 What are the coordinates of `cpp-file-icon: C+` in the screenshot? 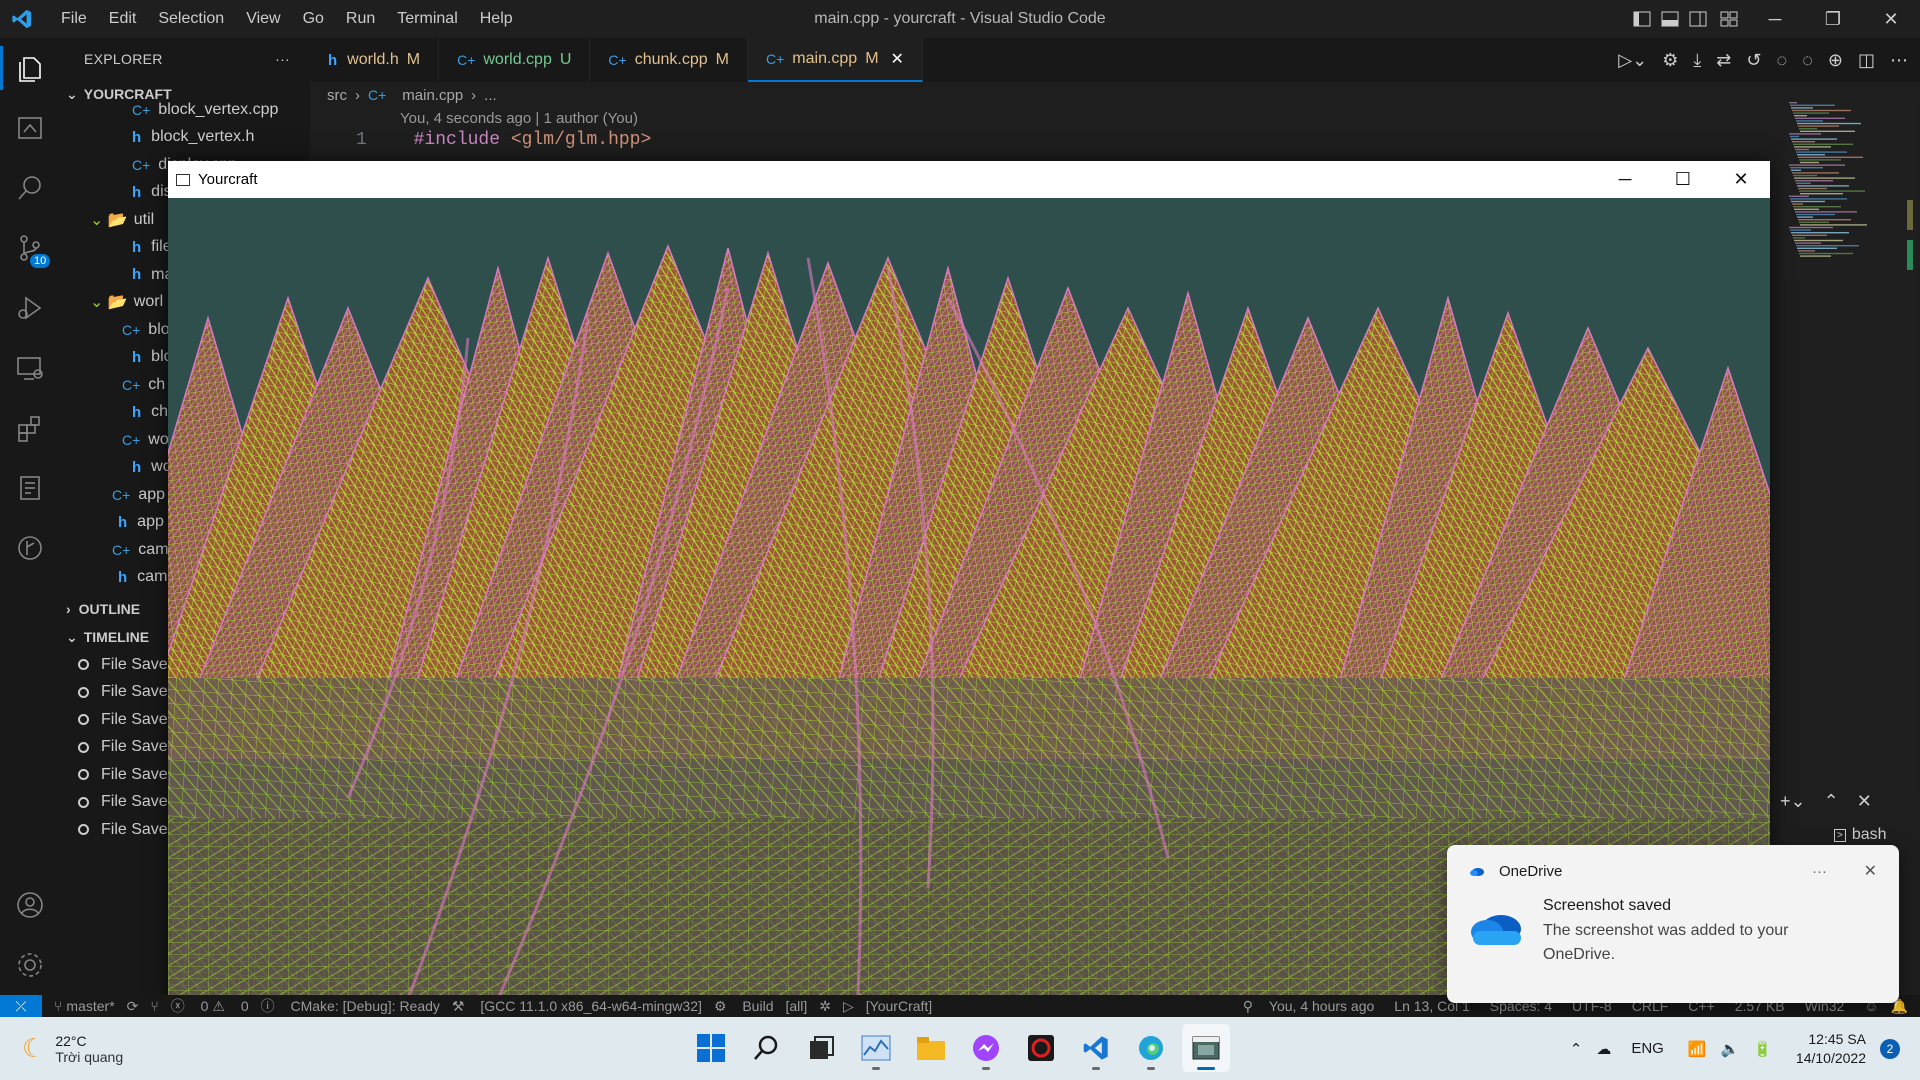 It's located at (466, 60).